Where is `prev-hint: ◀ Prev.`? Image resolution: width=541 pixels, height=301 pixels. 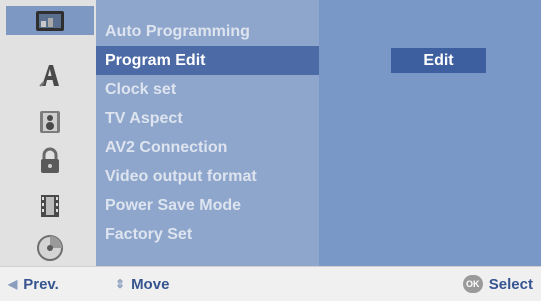 prev-hint: ◀ Prev. is located at coordinates (33, 284).